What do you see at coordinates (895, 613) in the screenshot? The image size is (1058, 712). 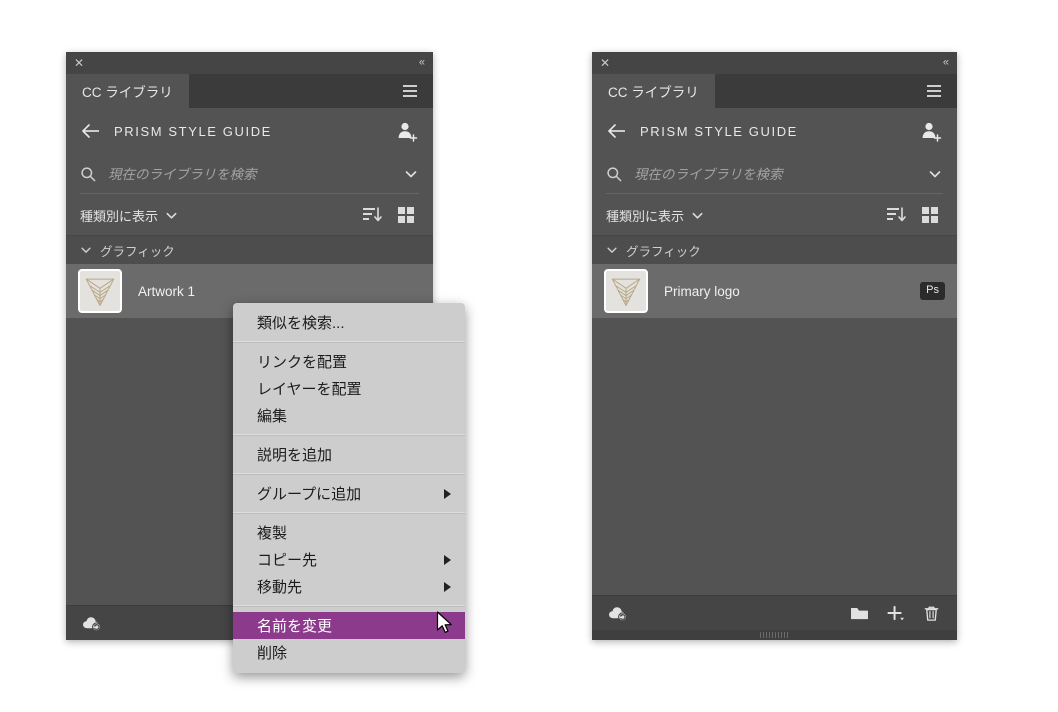 I see `add-content-icon` at bounding box center [895, 613].